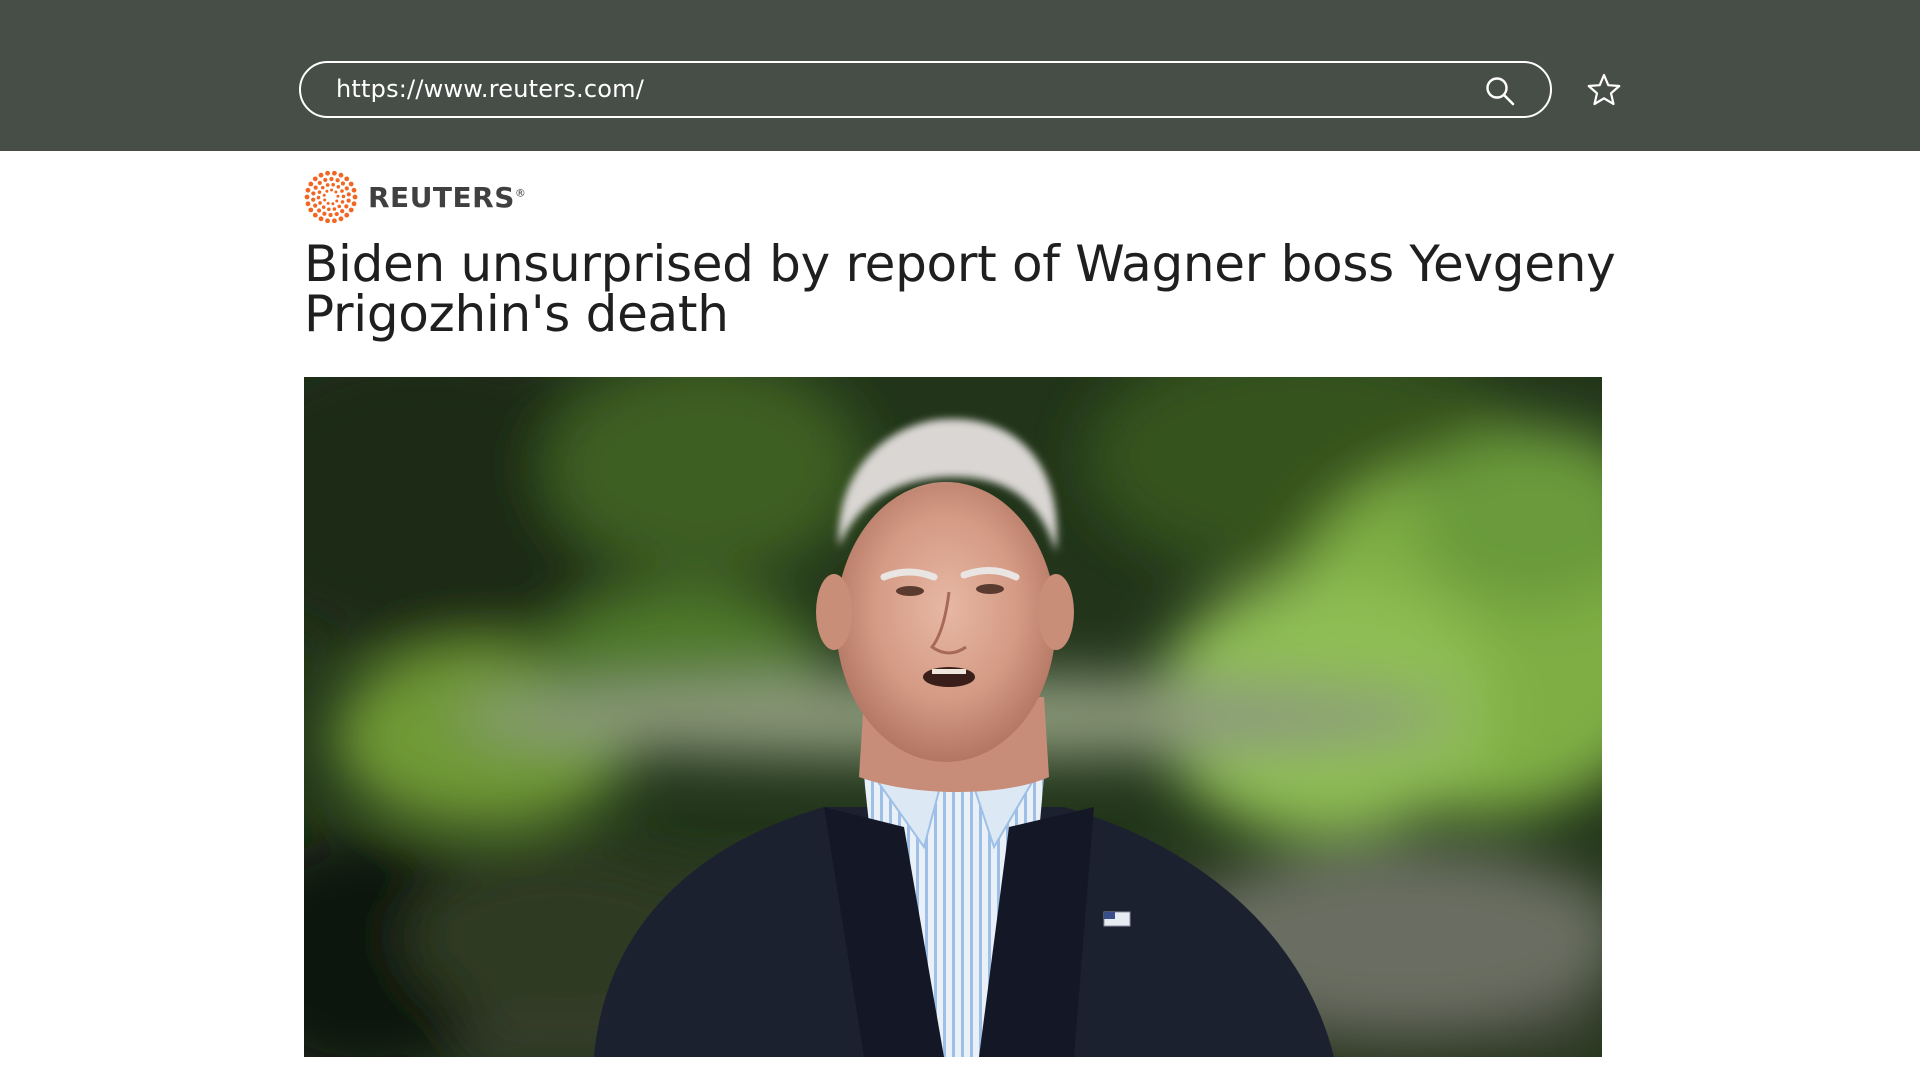 Image resolution: width=1920 pixels, height=1080 pixels. I want to click on address-bar: https://www.reuters.com/, so click(925, 89).